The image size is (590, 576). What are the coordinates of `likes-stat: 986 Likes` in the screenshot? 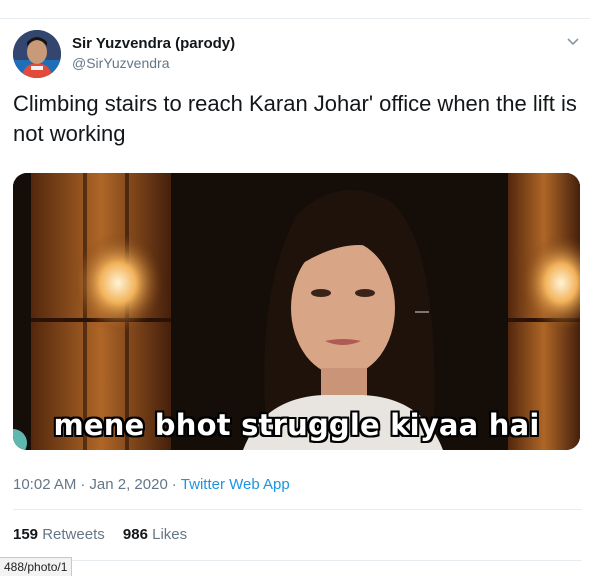 It's located at (155, 534).